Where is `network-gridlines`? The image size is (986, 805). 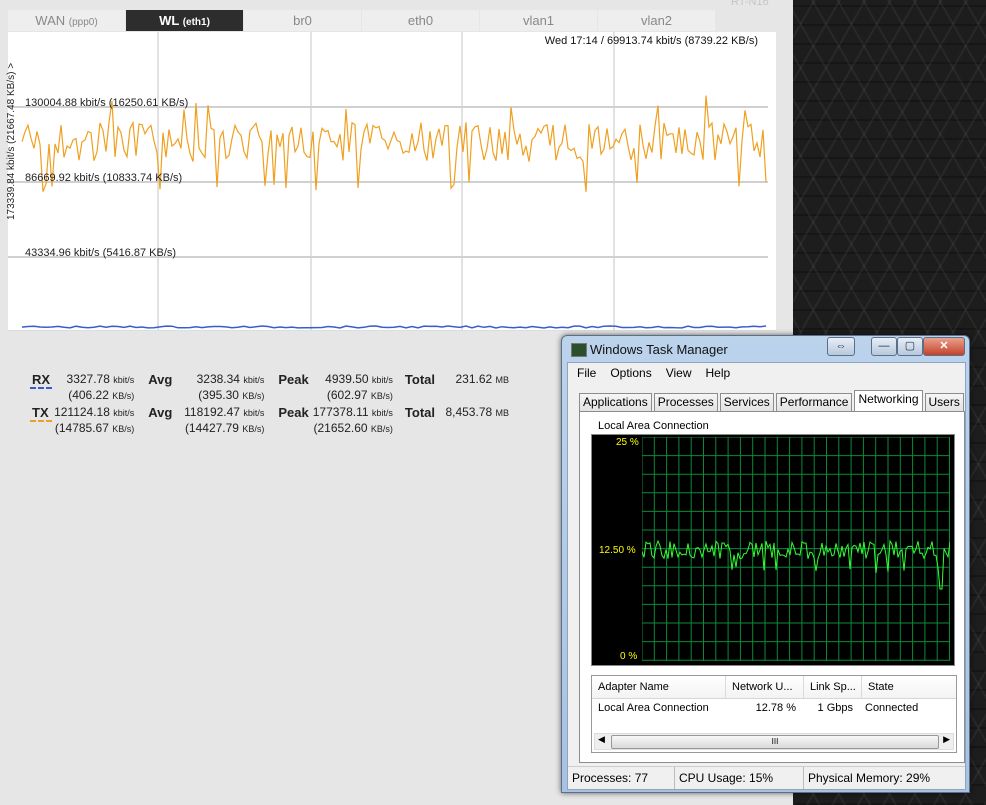
network-gridlines is located at coordinates (796, 549).